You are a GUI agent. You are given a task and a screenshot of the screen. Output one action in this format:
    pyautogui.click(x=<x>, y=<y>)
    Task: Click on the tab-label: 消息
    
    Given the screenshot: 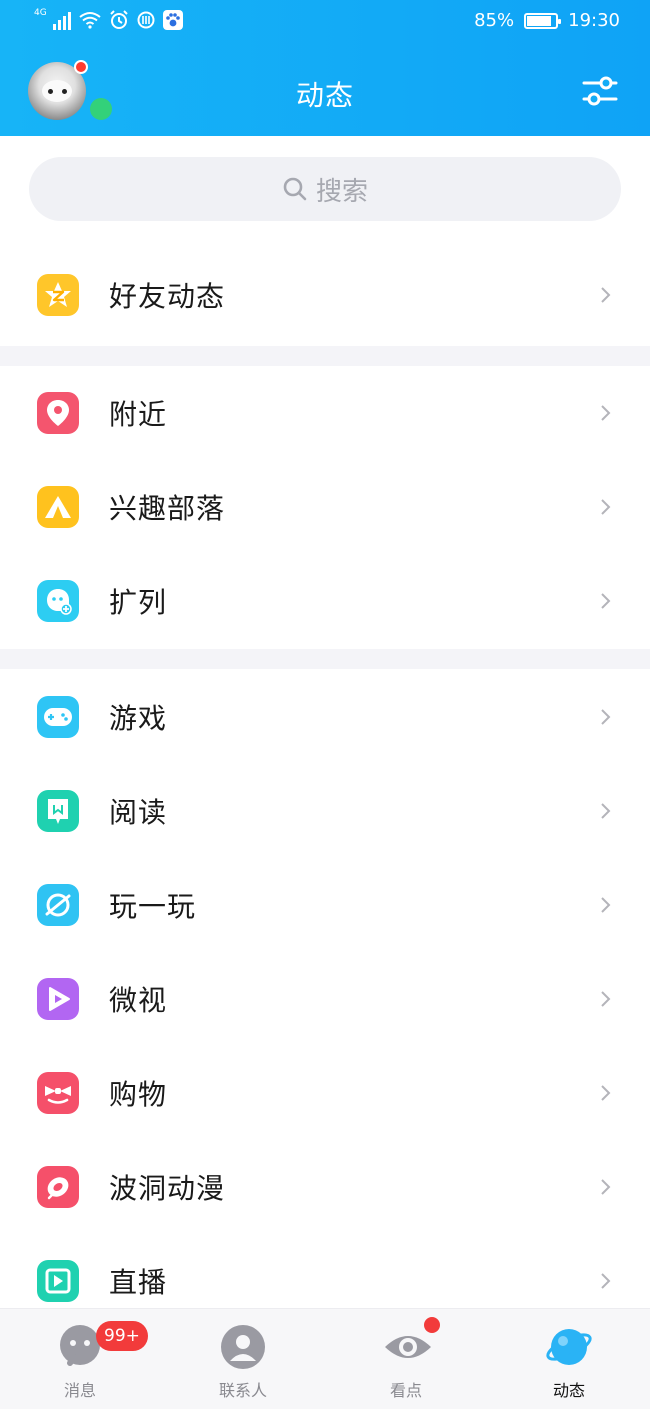 What is the action you would take?
    pyautogui.click(x=79, y=1390)
    